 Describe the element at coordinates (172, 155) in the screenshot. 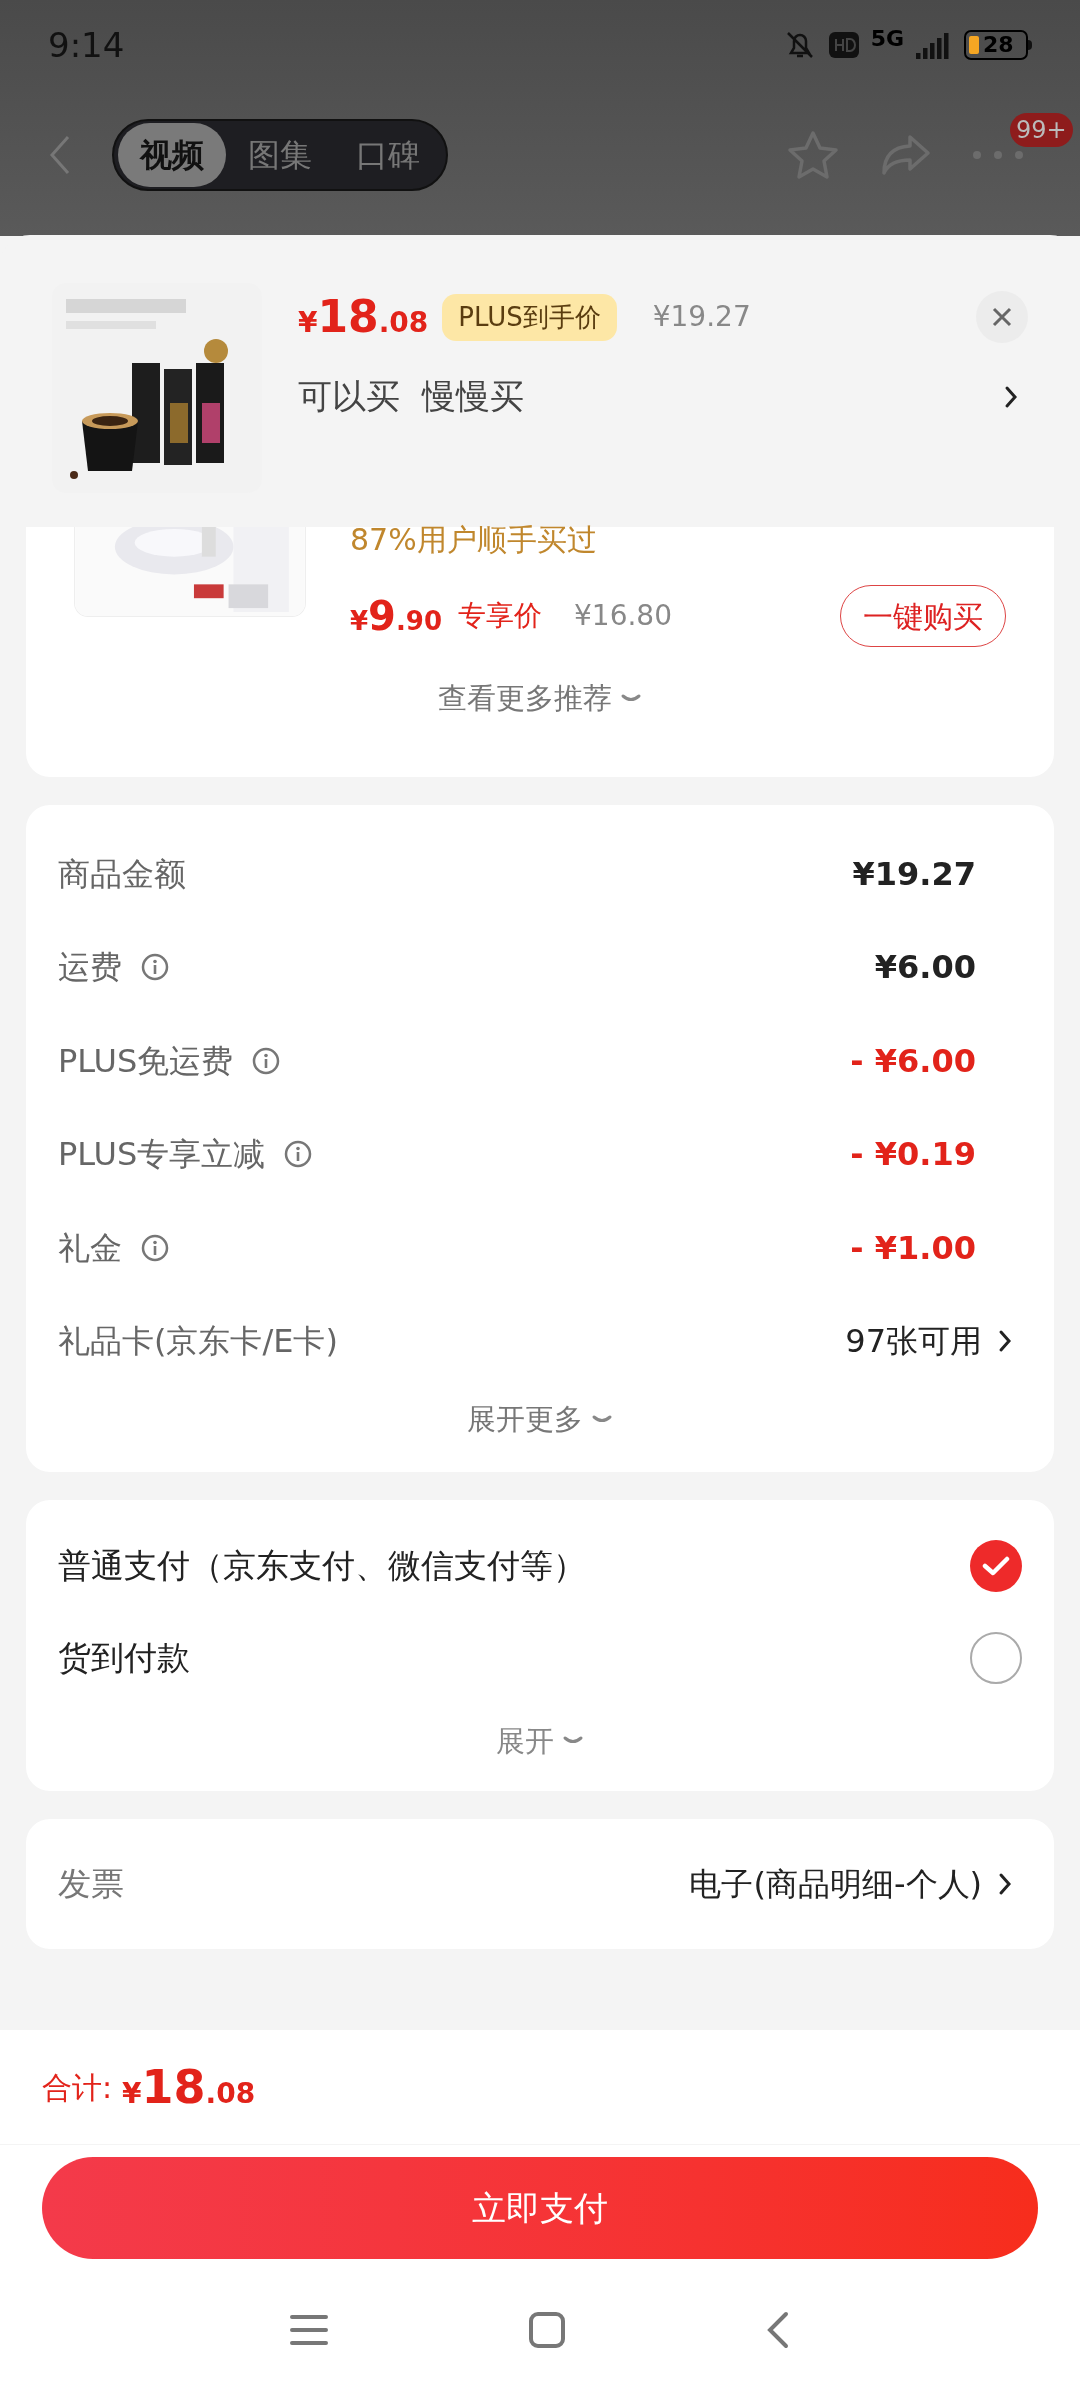

I see `media-tab: 视频` at that location.